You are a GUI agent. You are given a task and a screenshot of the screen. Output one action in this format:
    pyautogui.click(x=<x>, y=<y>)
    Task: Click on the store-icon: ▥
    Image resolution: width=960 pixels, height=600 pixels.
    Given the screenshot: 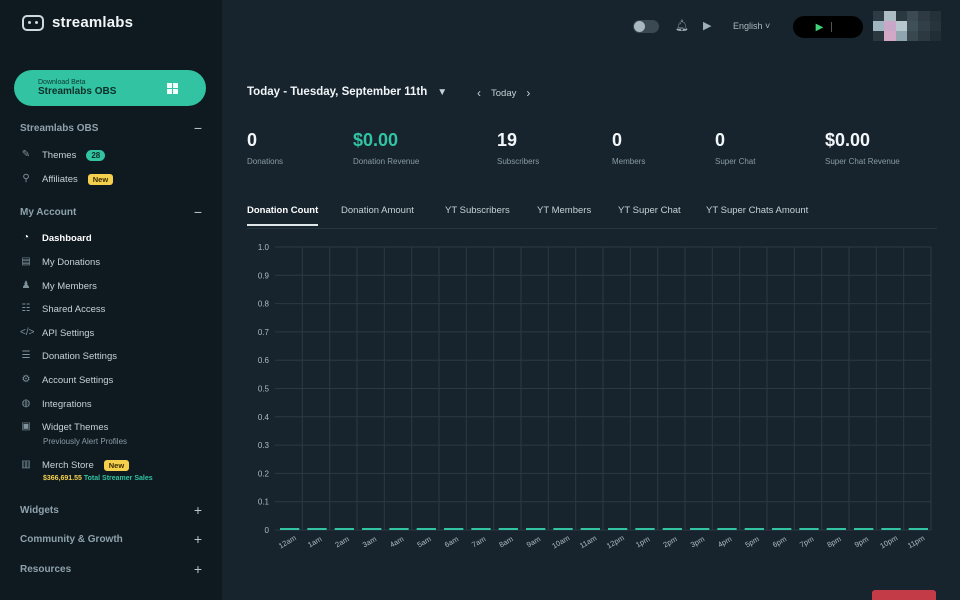 What is the action you would take?
    pyautogui.click(x=26, y=464)
    